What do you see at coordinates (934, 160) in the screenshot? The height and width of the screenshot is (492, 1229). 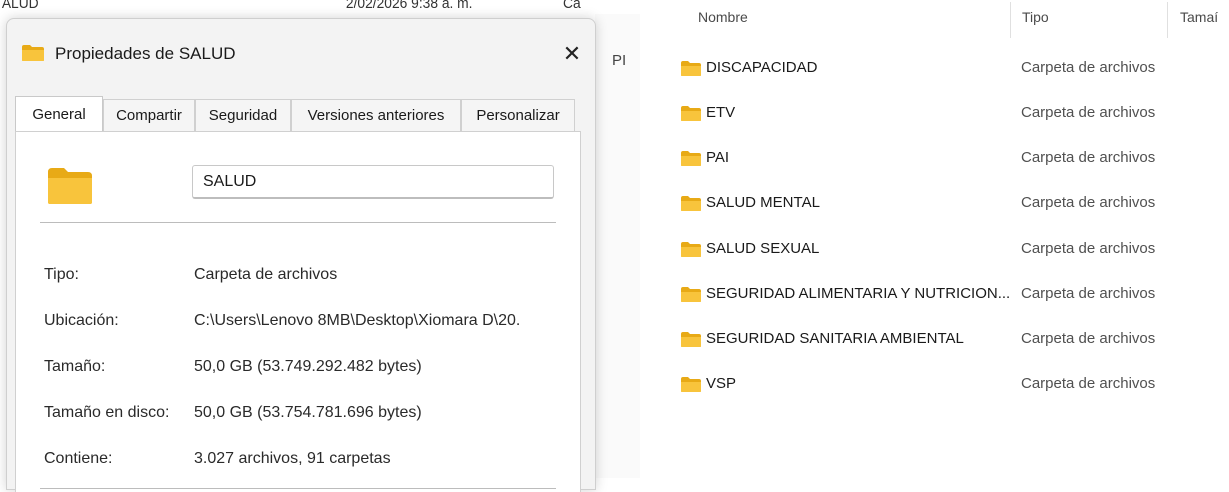 I see `folder-row-pai: PAI Carpeta de archivos` at bounding box center [934, 160].